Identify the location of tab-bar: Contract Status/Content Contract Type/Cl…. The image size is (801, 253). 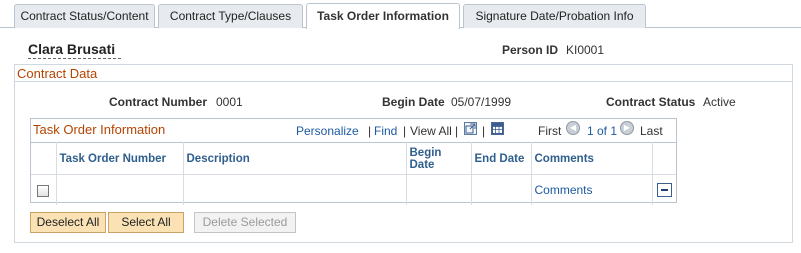
(400, 14).